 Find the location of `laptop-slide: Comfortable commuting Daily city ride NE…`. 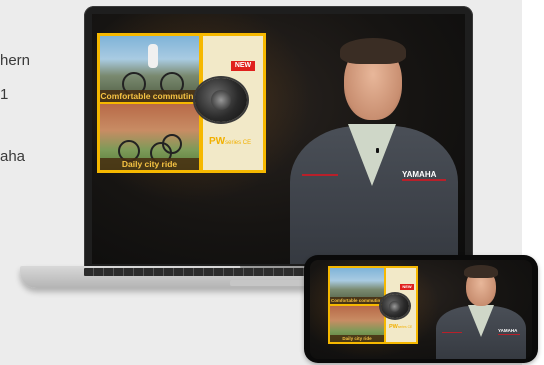

laptop-slide: Comfortable commuting Daily city ride NE… is located at coordinates (181, 103).